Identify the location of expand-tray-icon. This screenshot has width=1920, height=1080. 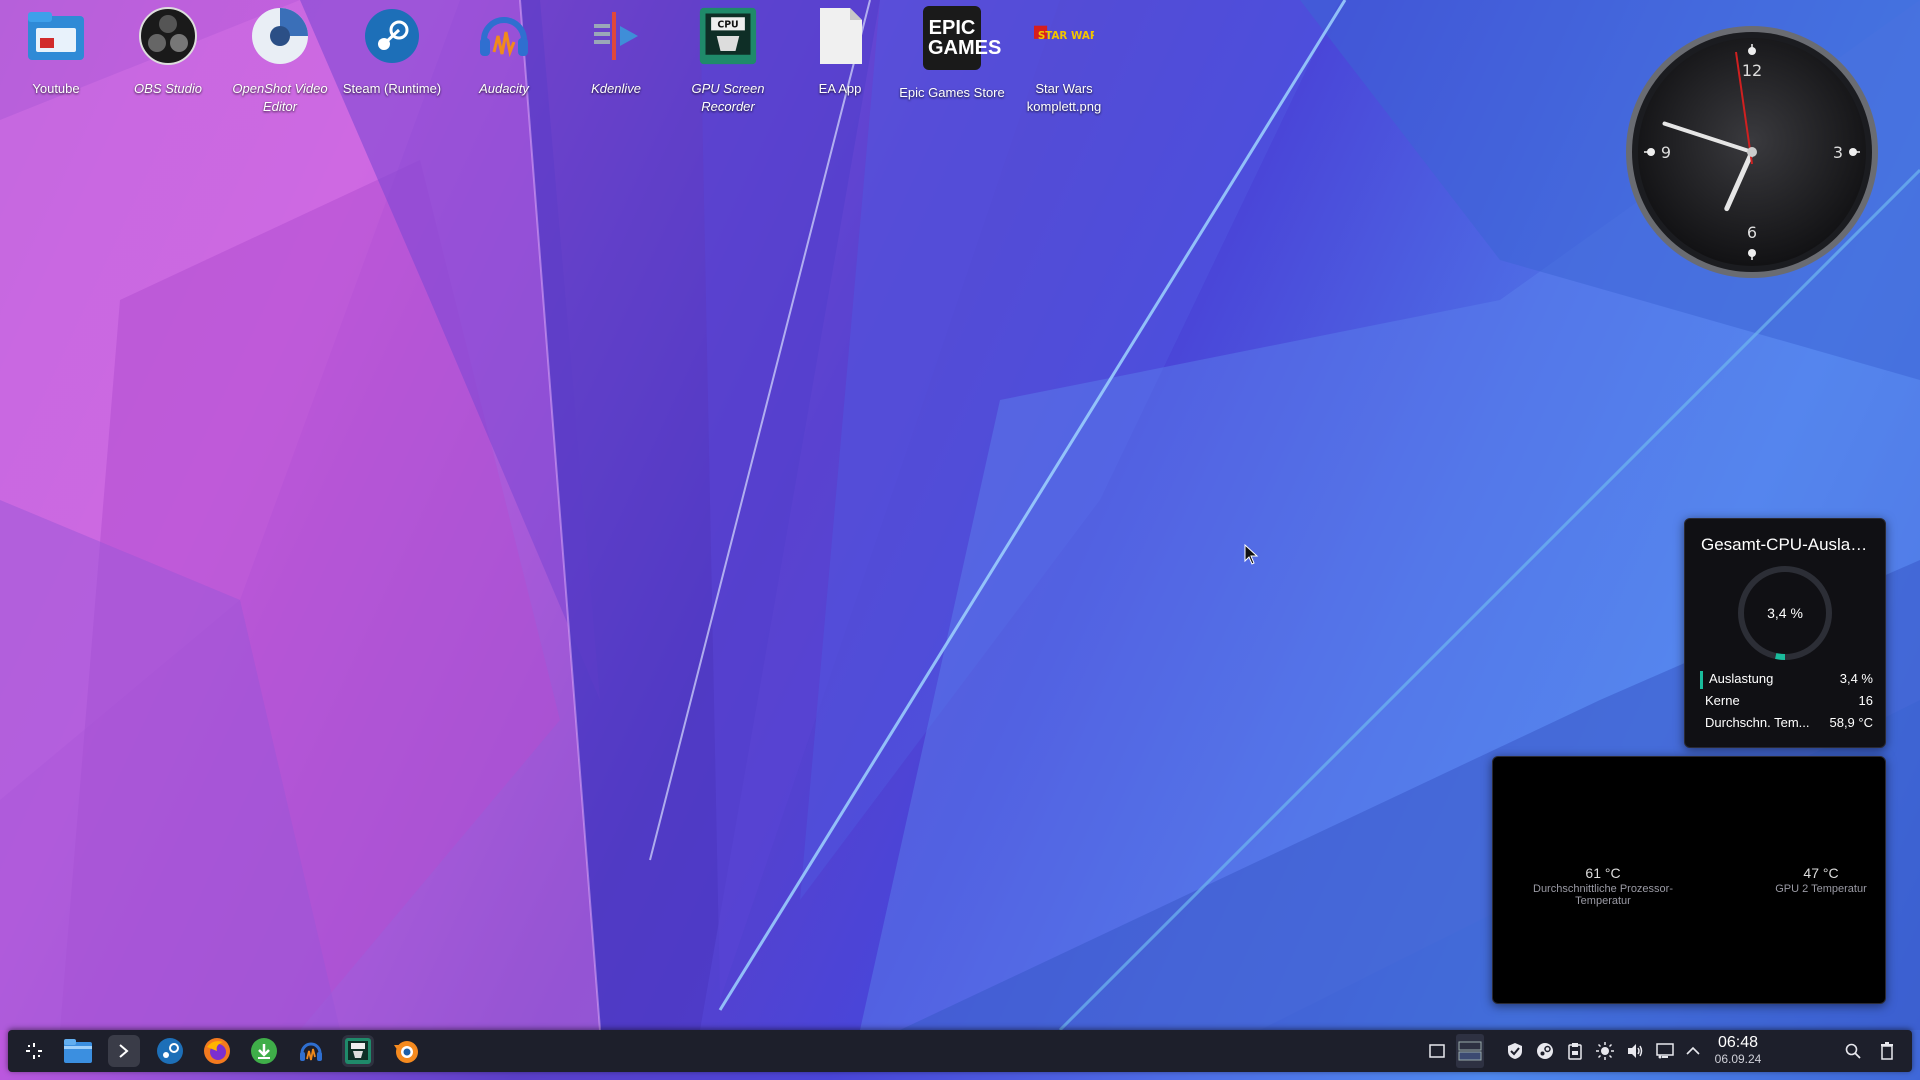
(1693, 1050).